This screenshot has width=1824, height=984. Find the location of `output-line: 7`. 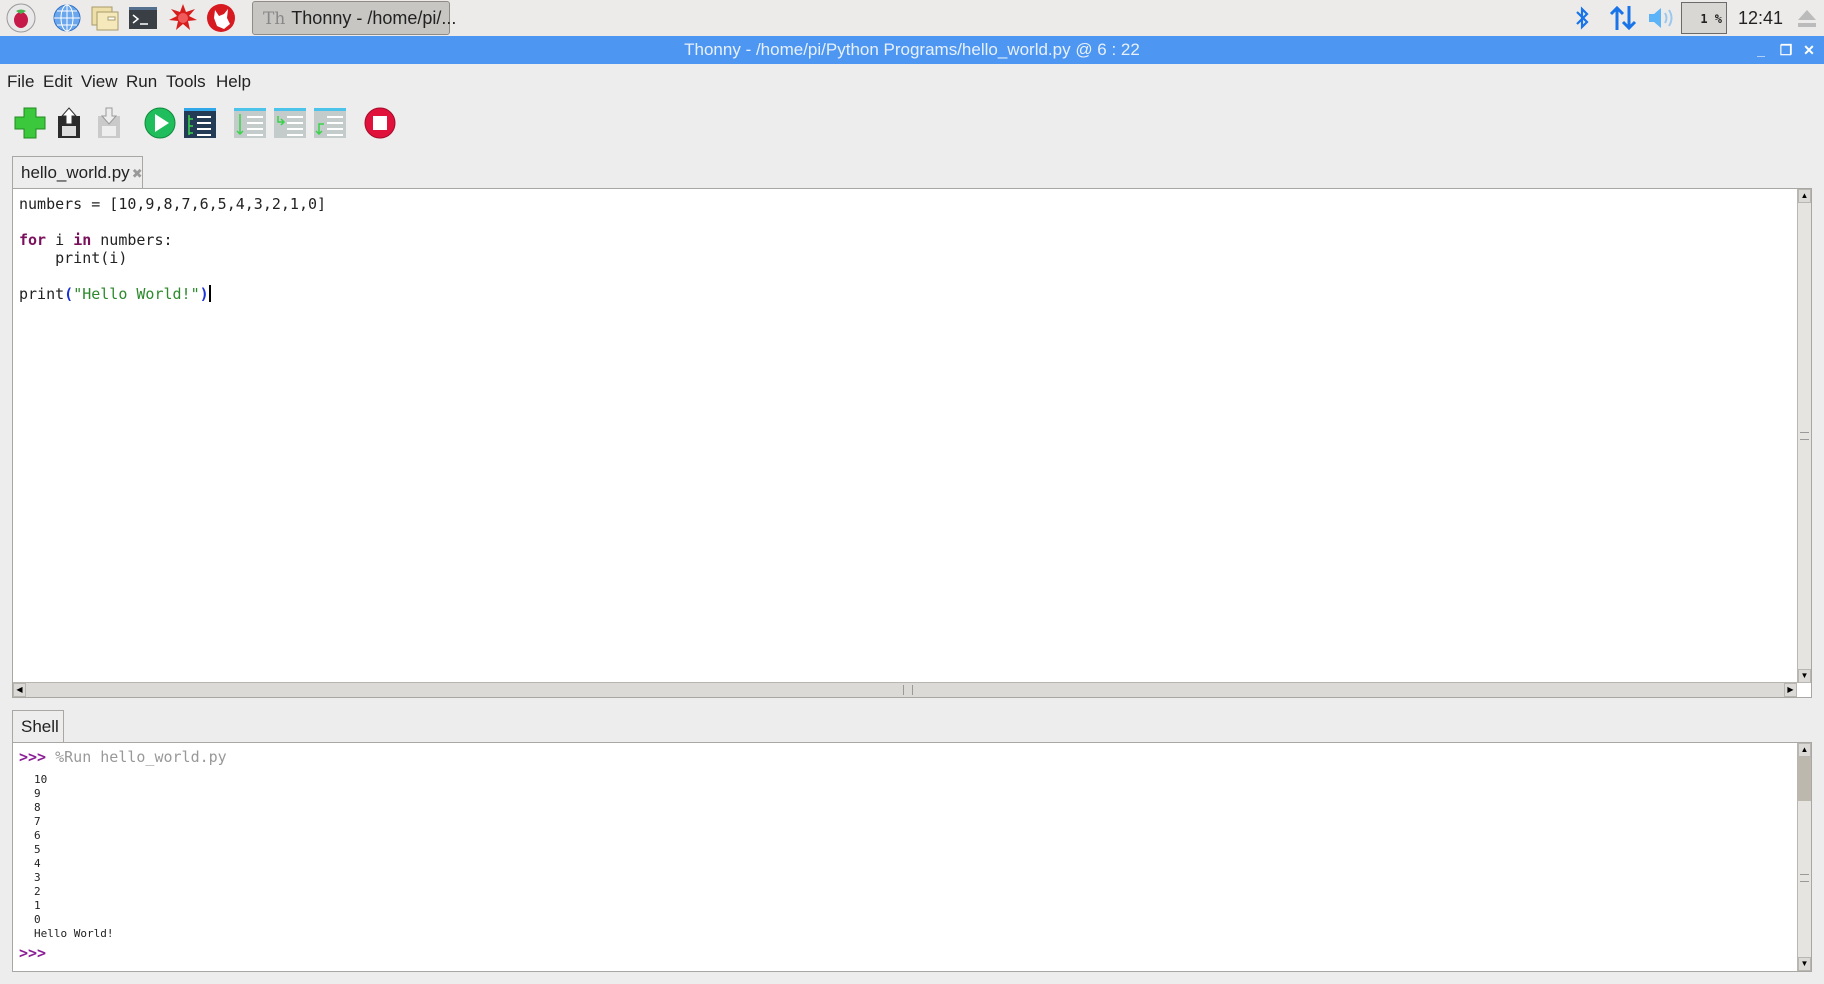

output-line: 7 is located at coordinates (37, 821).